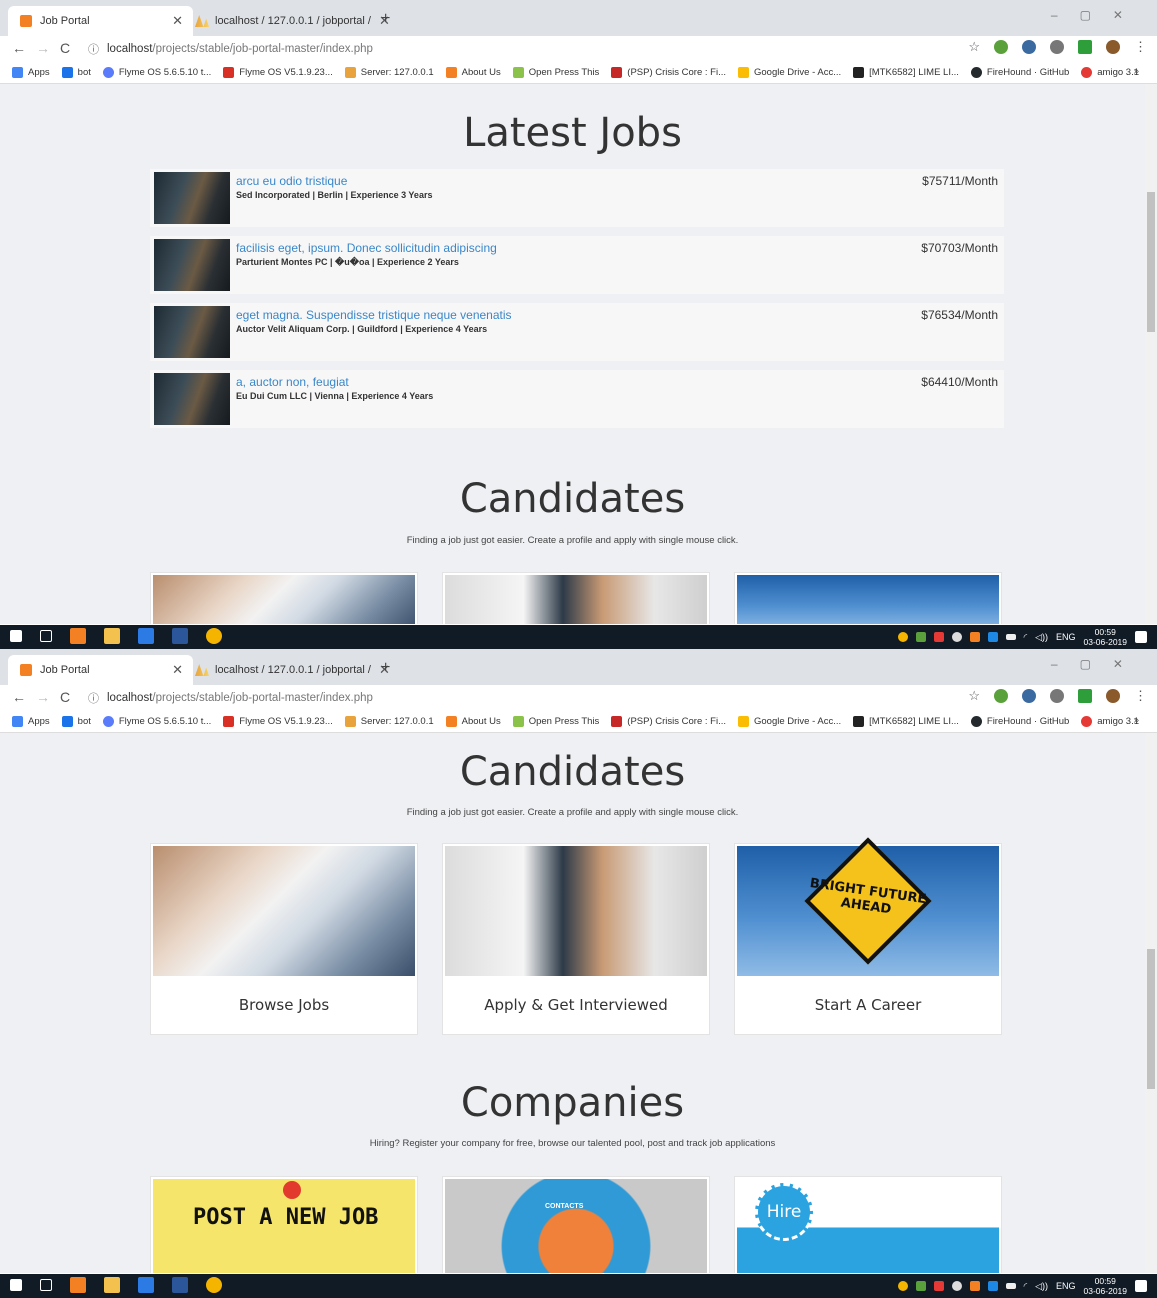  Describe the element at coordinates (576, 1224) in the screenshot. I see `track-card: CONTACTS` at that location.